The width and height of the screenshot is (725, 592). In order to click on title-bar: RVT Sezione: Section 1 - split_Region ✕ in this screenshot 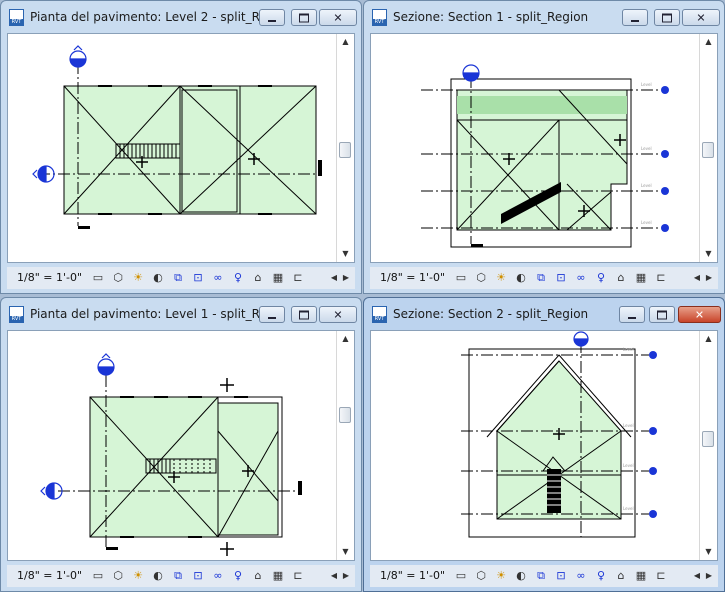, I will do `click(544, 17)`.